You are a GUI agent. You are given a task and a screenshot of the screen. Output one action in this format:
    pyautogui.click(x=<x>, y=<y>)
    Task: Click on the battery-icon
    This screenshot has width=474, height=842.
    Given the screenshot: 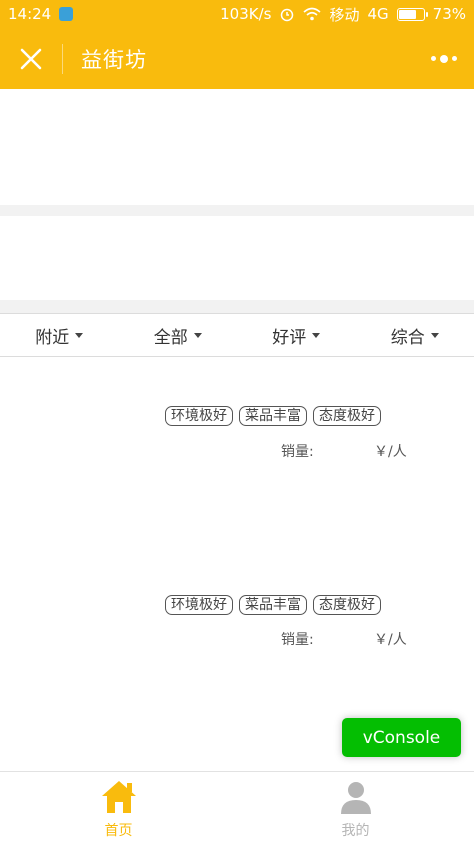 What is the action you would take?
    pyautogui.click(x=412, y=14)
    